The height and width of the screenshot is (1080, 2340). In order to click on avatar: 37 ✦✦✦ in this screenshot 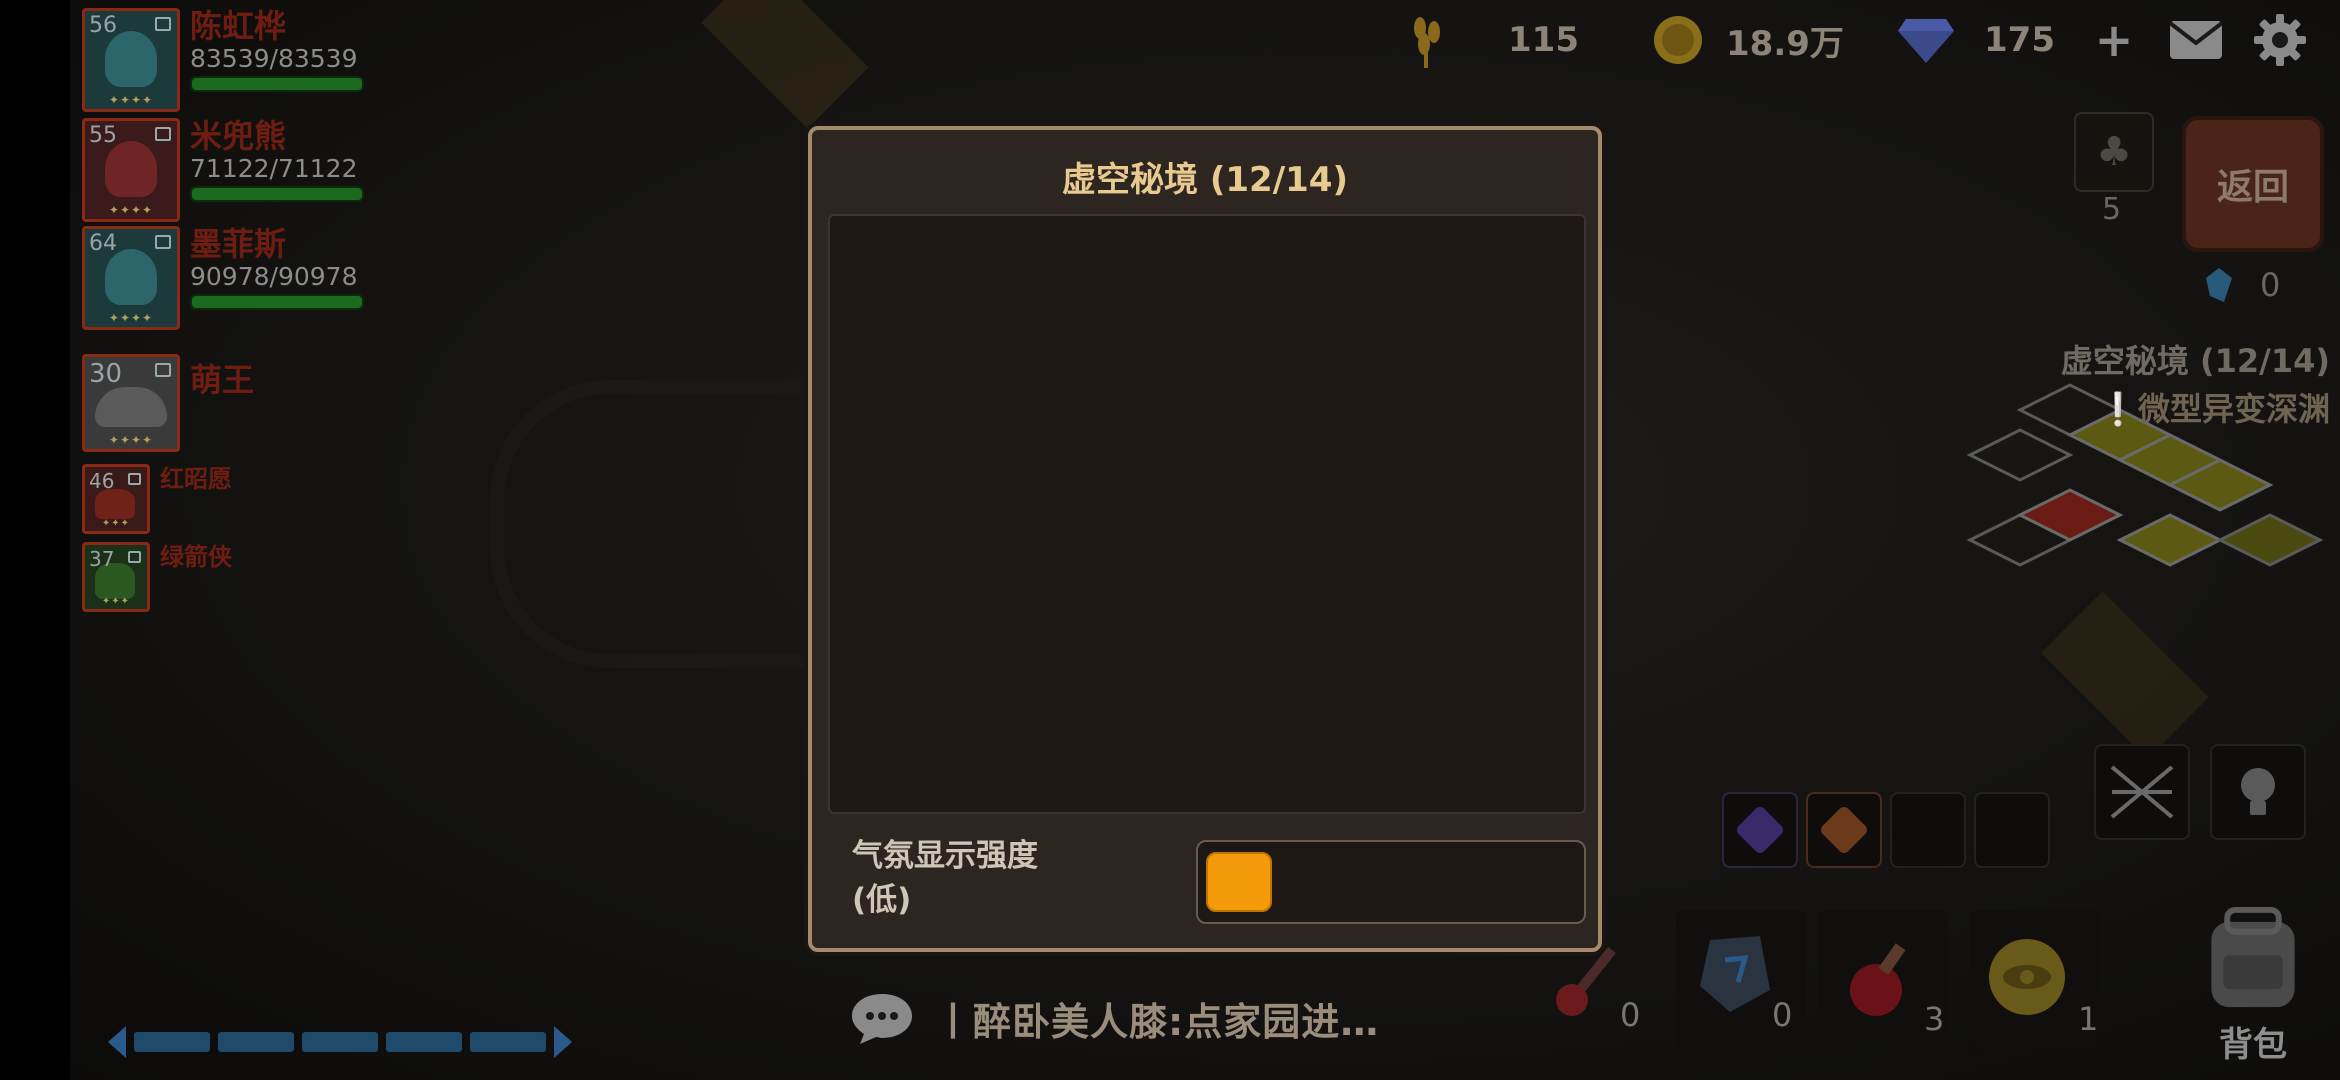, I will do `click(116, 577)`.